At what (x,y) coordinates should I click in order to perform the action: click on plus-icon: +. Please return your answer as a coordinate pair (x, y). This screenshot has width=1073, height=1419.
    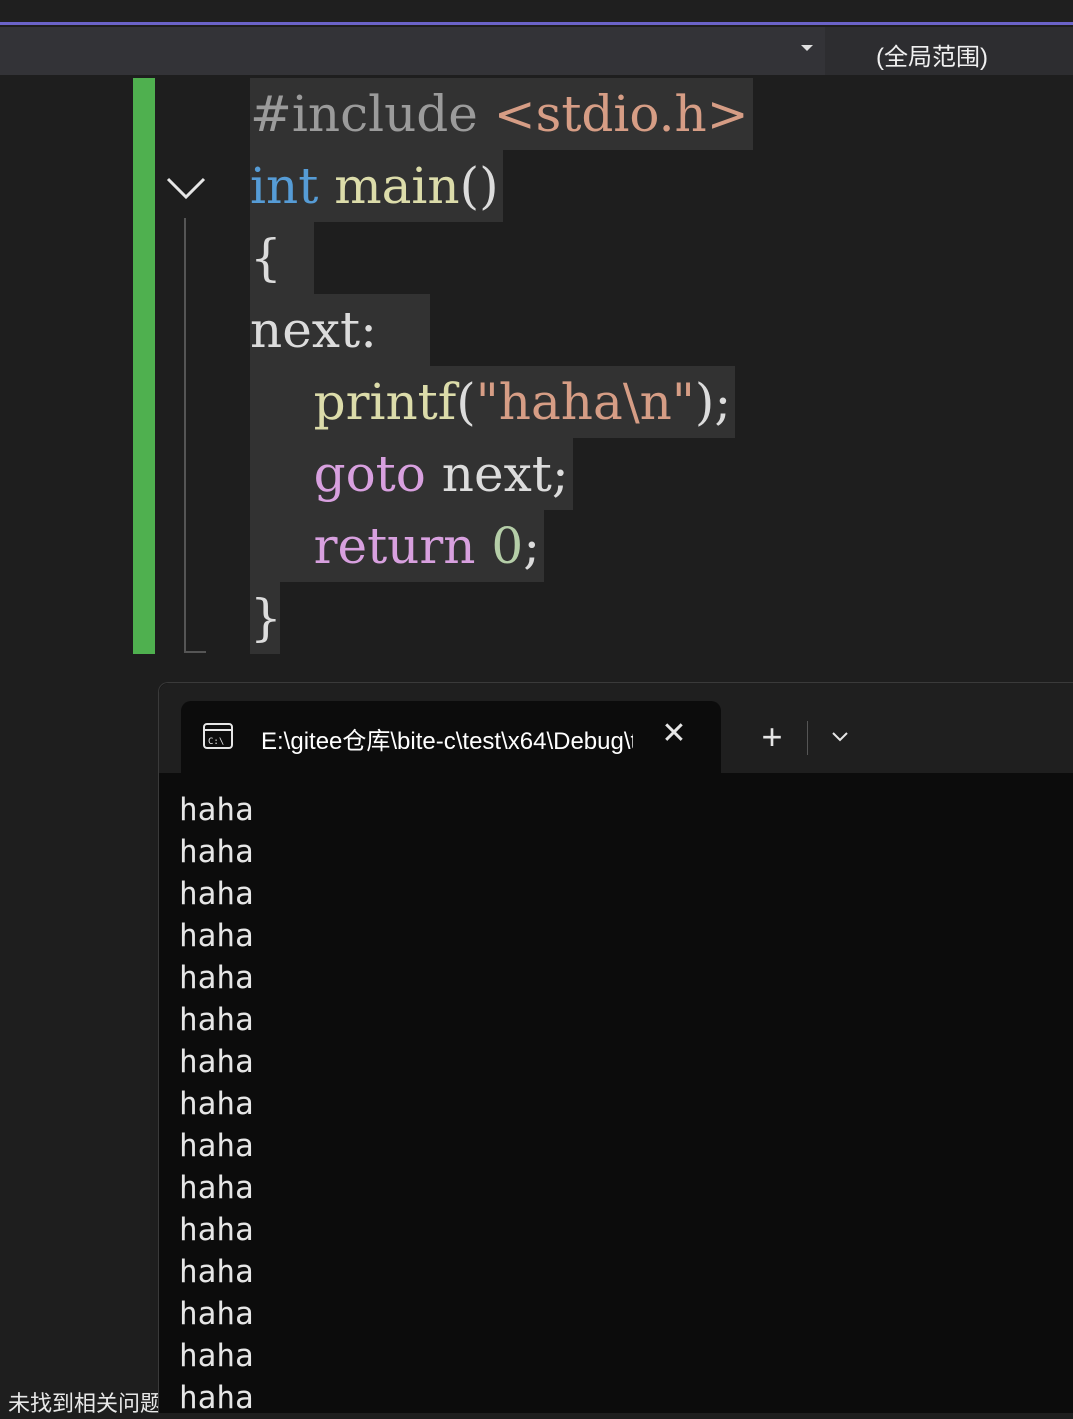
    Looking at the image, I should click on (772, 737).